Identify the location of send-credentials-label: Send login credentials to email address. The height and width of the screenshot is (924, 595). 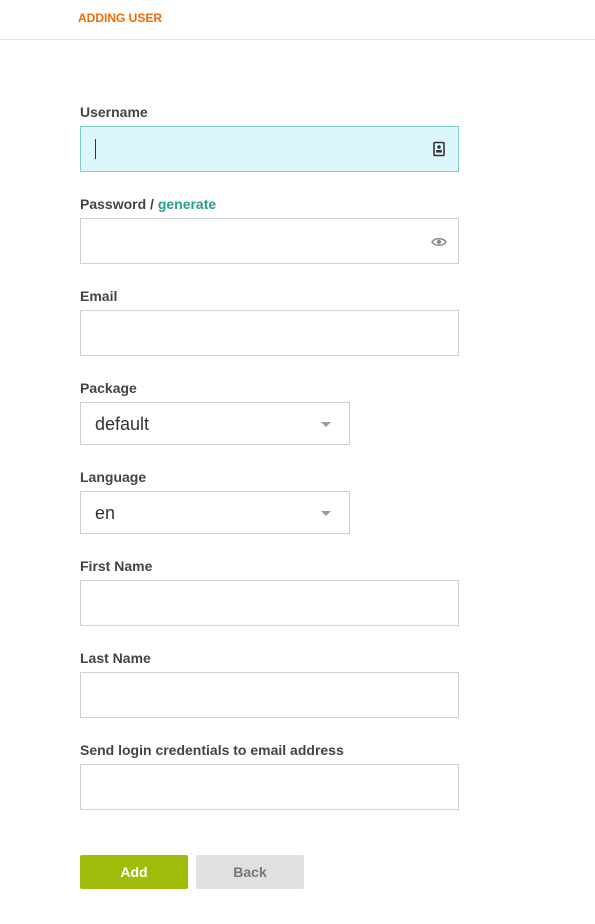
(212, 750).